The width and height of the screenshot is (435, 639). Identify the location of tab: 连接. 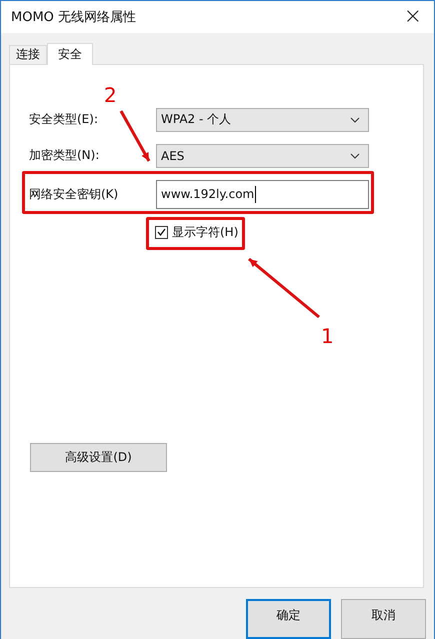
(28, 54).